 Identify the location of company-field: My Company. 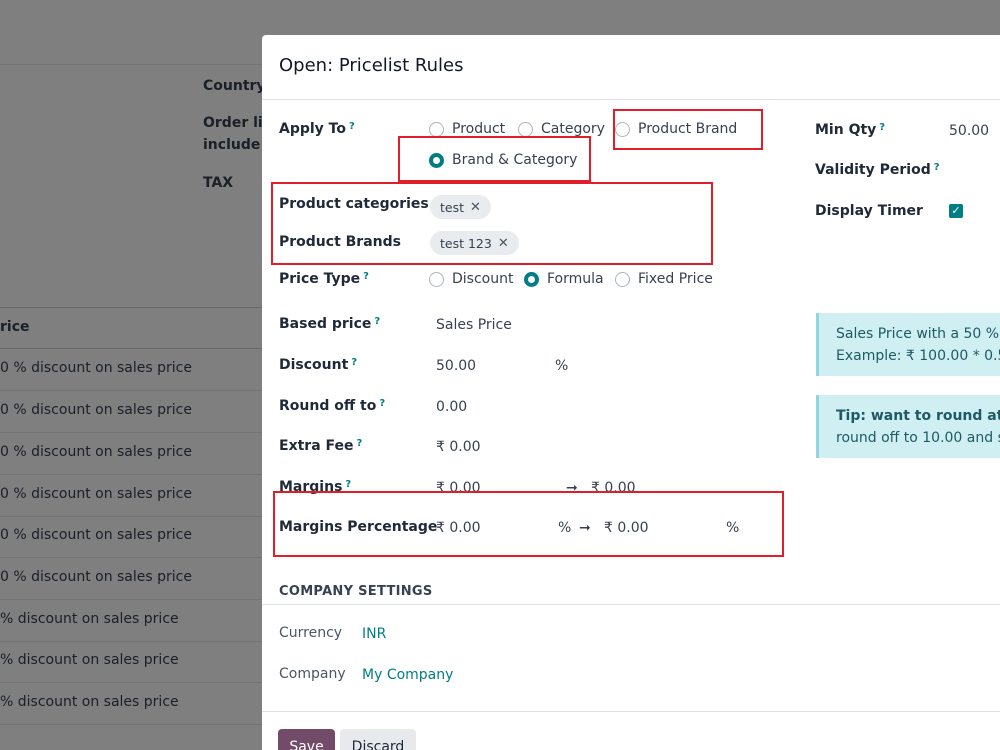
(407, 675).